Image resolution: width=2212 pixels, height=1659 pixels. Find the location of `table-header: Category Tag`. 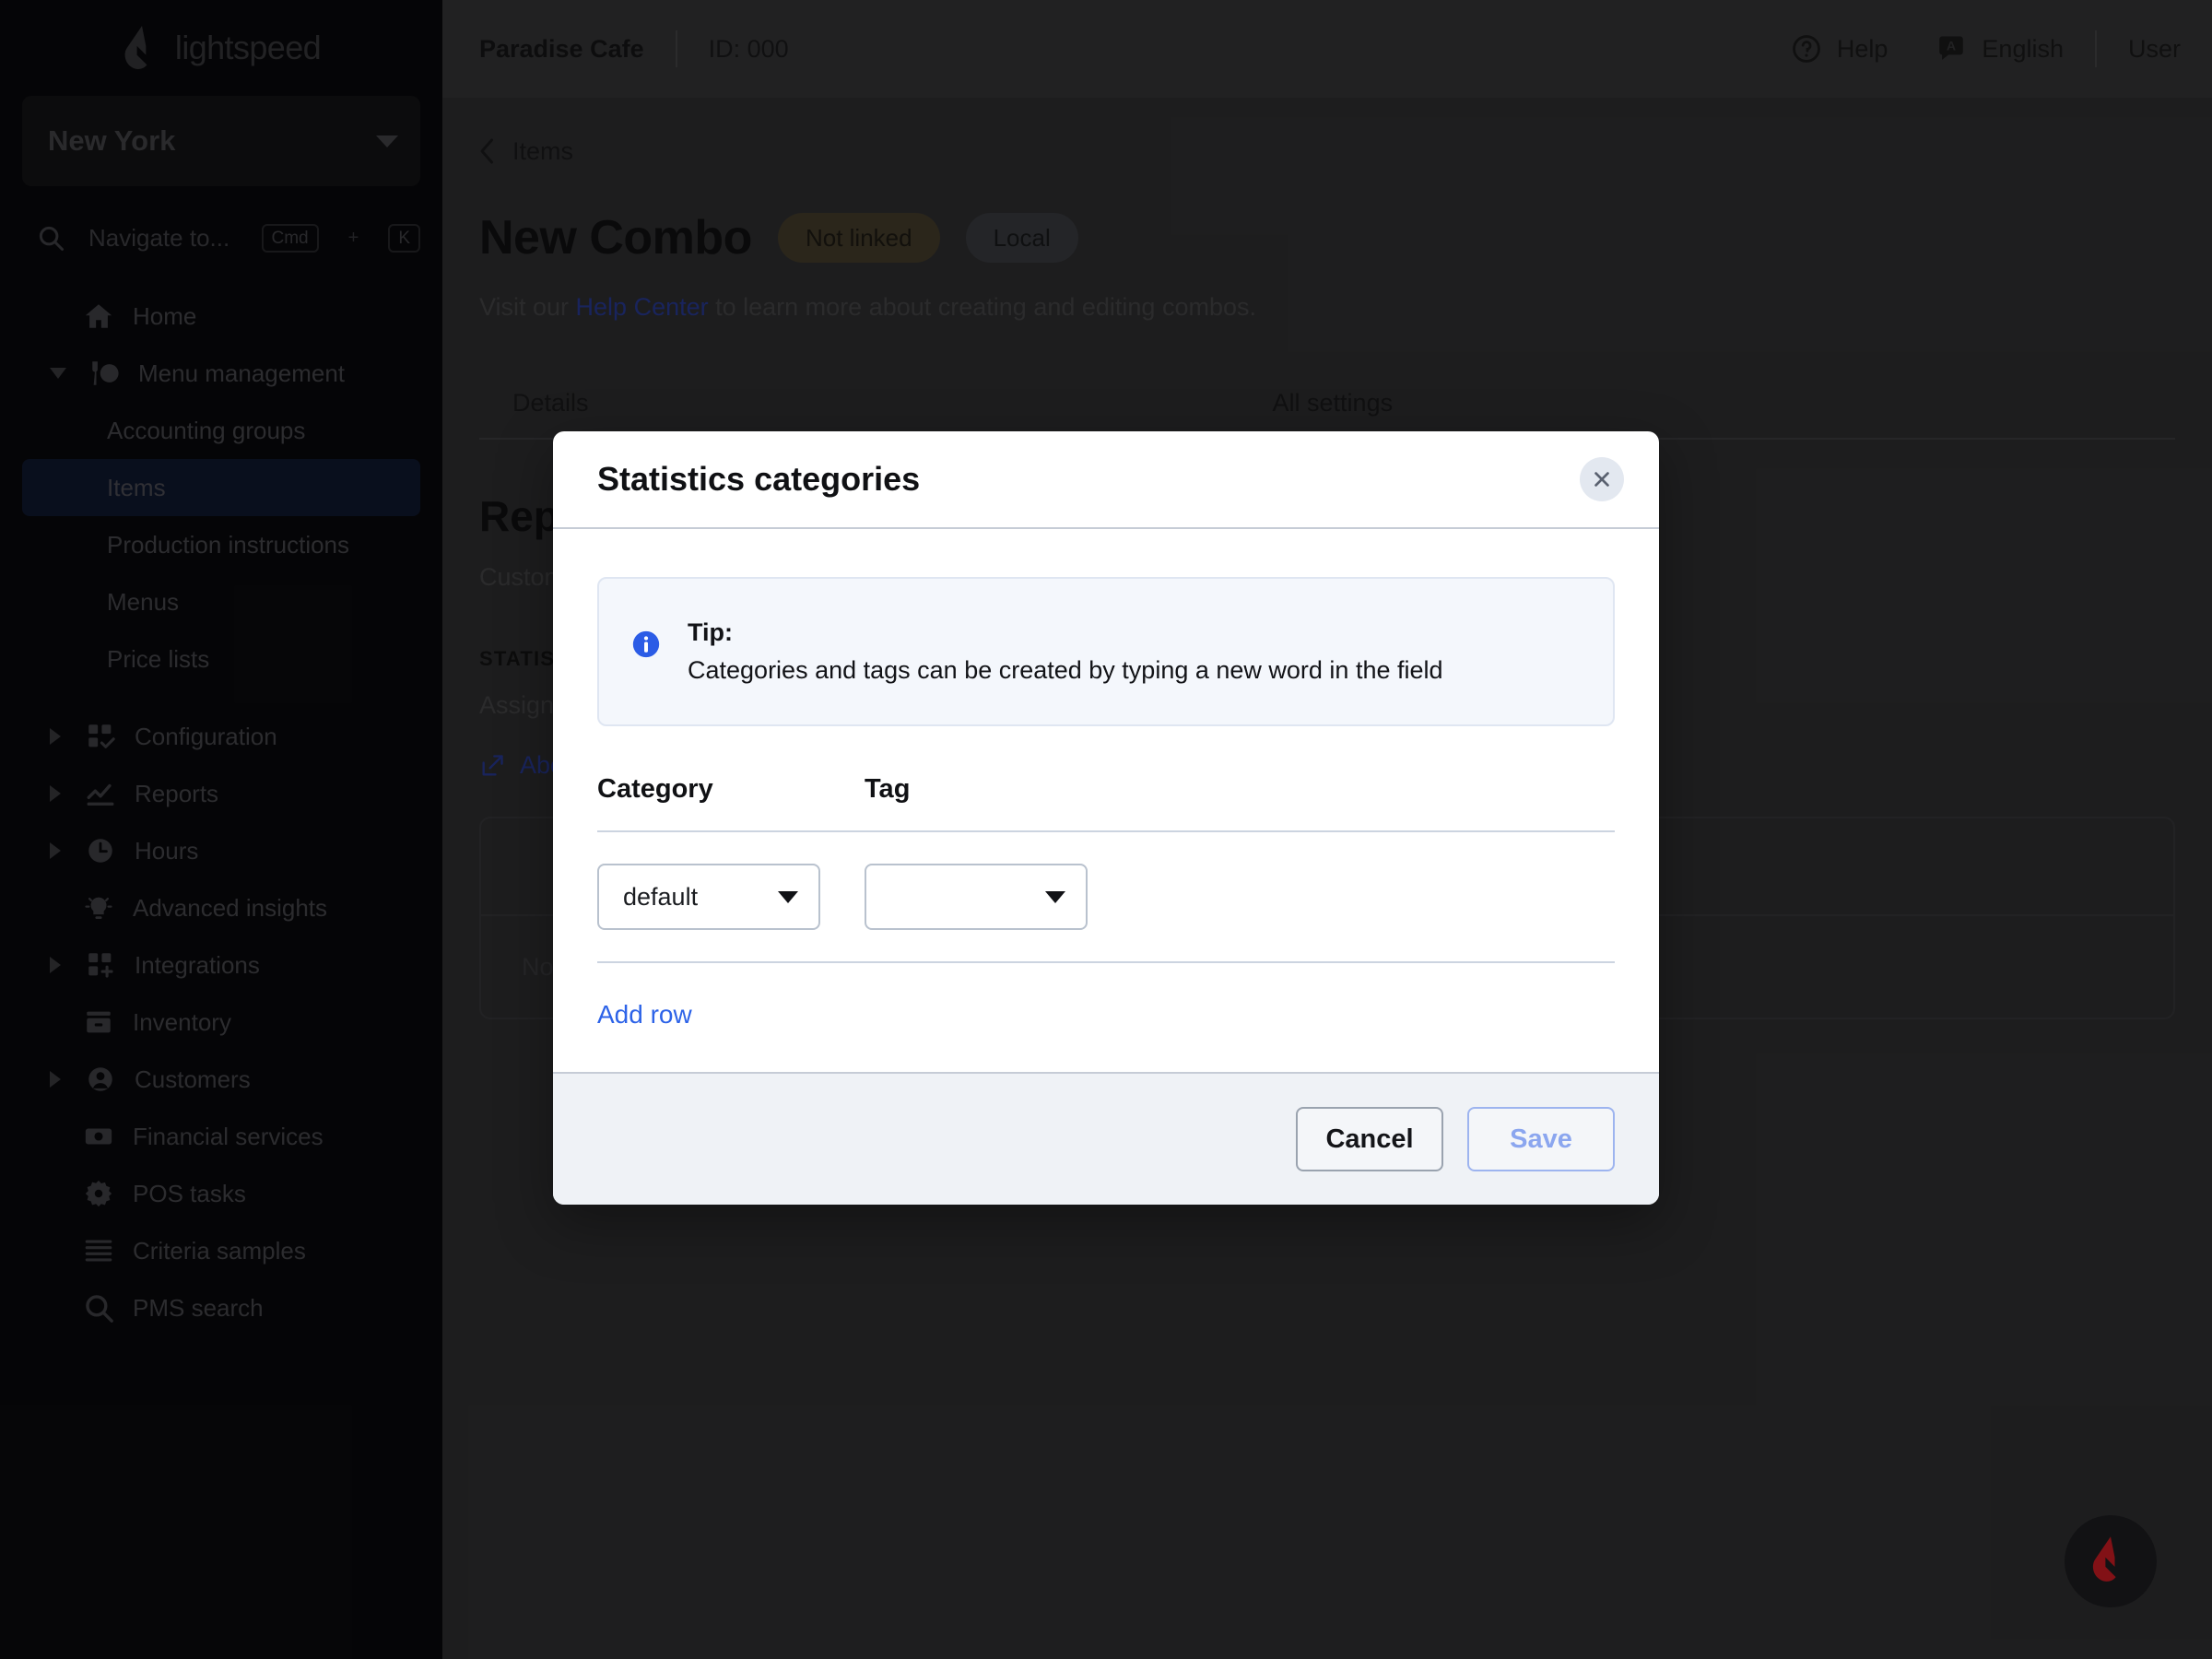

table-header: Category Tag is located at coordinates (1106, 803).